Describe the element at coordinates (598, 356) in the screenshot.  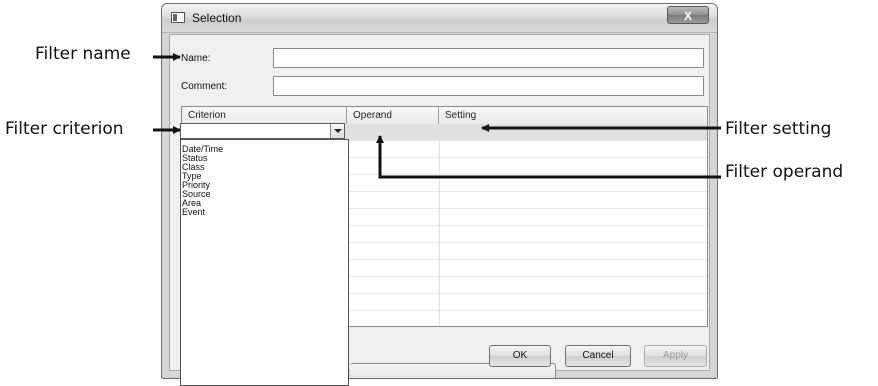
I see `cancel-button: Cancel` at that location.